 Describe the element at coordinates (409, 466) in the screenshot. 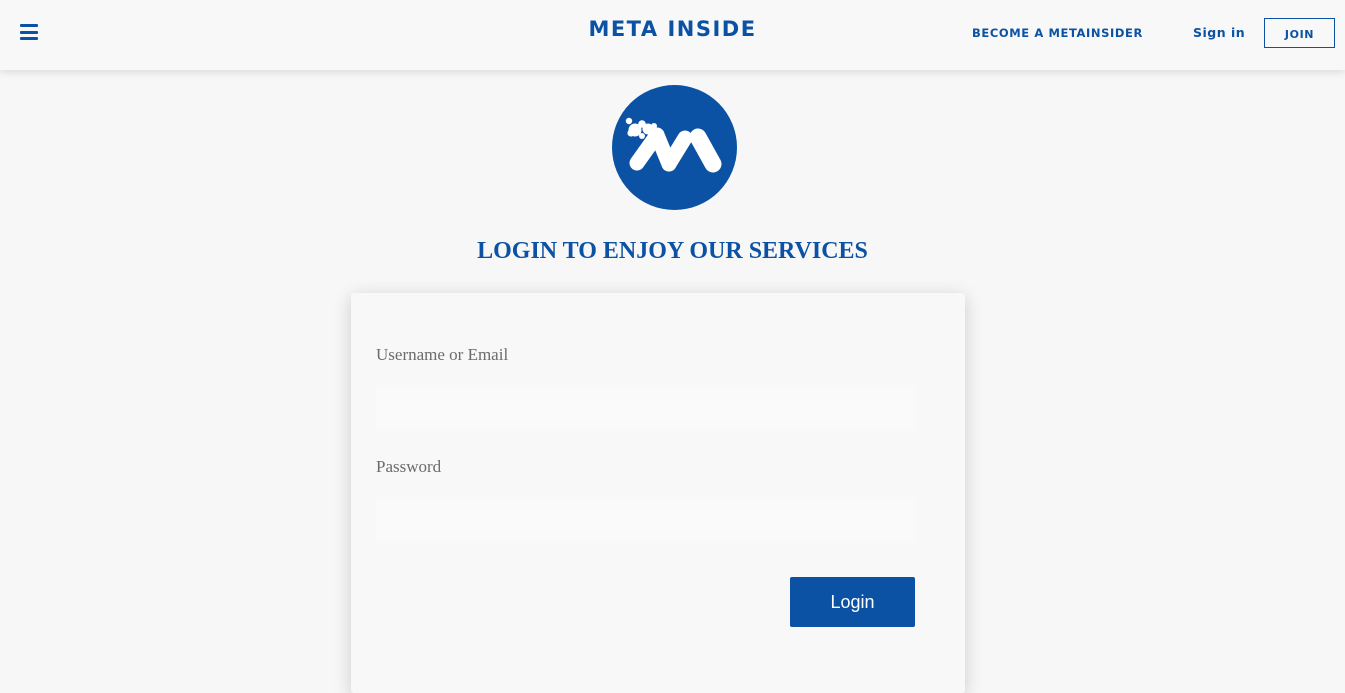

I see `password-label: Password` at that location.